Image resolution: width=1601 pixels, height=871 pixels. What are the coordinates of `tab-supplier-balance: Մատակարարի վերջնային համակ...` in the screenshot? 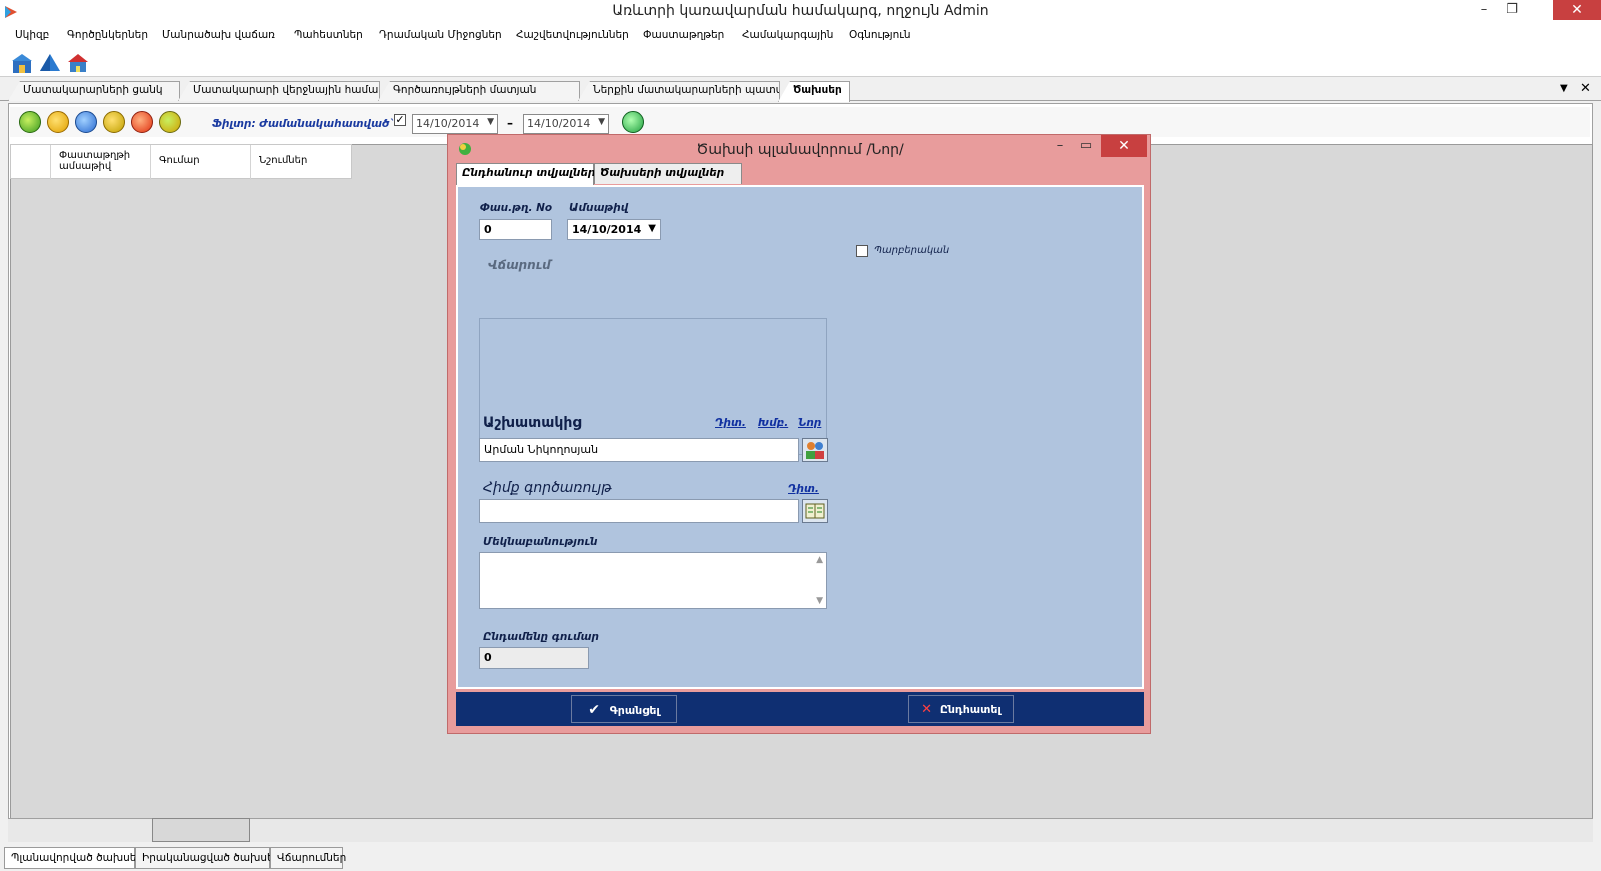 It's located at (279, 91).